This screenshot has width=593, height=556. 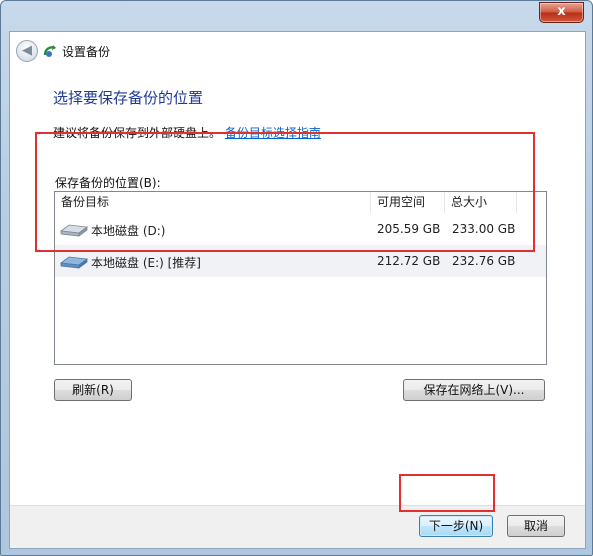 I want to click on column-header-total-size: 总大小, so click(x=481, y=202).